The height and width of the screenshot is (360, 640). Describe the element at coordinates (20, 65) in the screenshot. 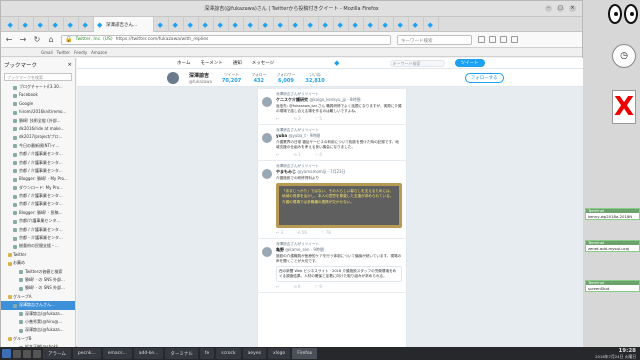

I see `sidebar-title: ブックマーク` at that location.